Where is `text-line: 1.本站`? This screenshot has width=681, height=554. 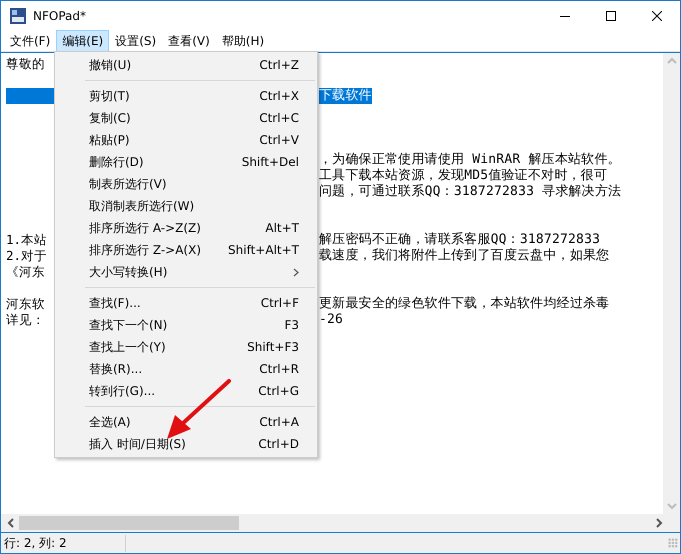
text-line: 1.本站 is located at coordinates (27, 240).